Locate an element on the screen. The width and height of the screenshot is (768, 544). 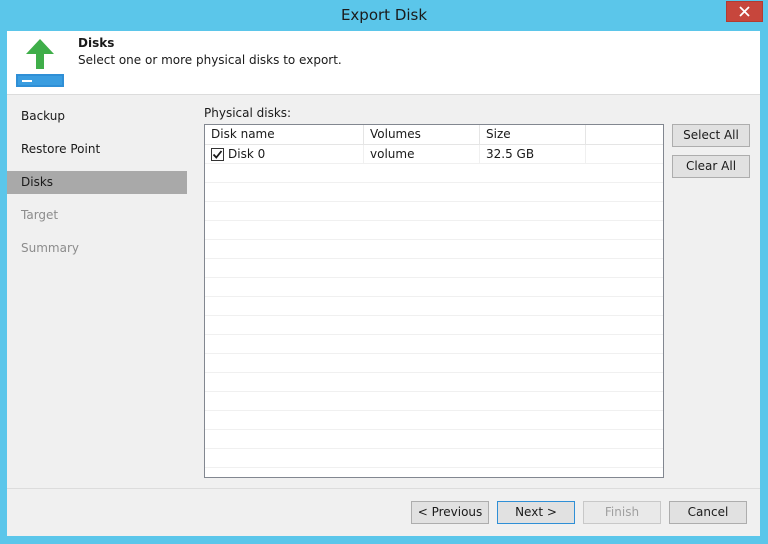
sidebar-item-disks: Disks is located at coordinates (97, 182).